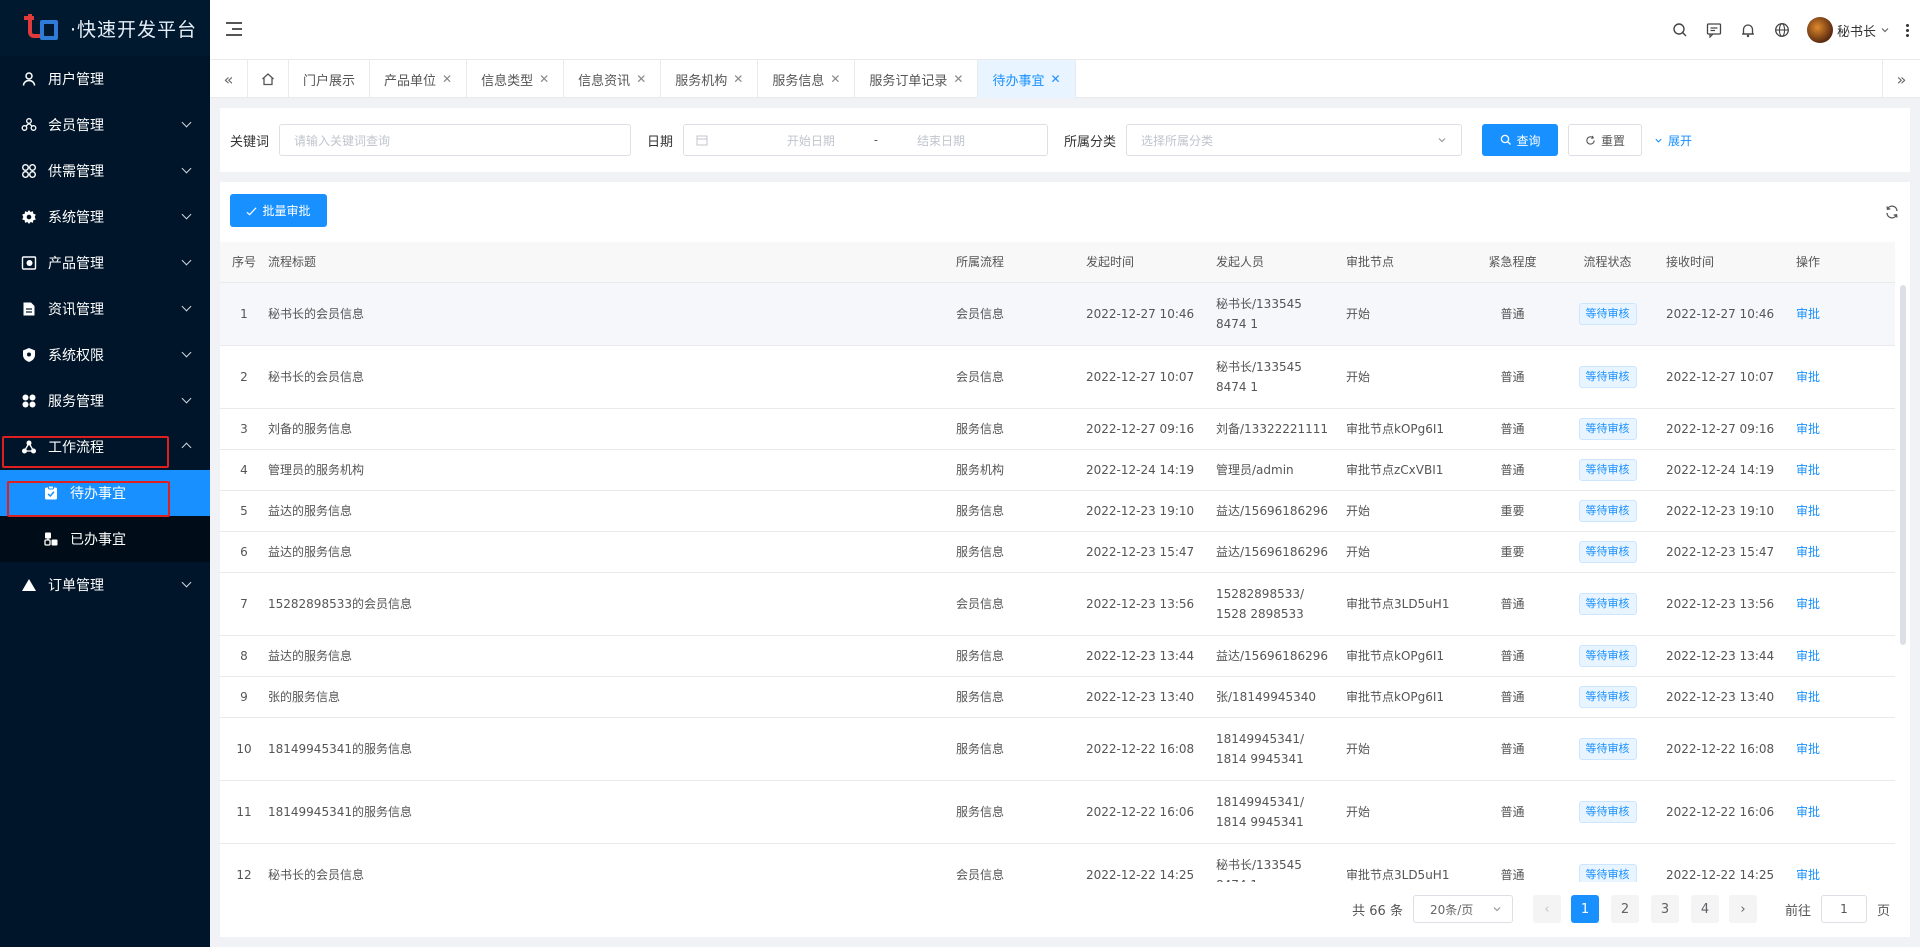 Image resolution: width=1920 pixels, height=947 pixels. I want to click on expand-link: 展开, so click(1673, 140).